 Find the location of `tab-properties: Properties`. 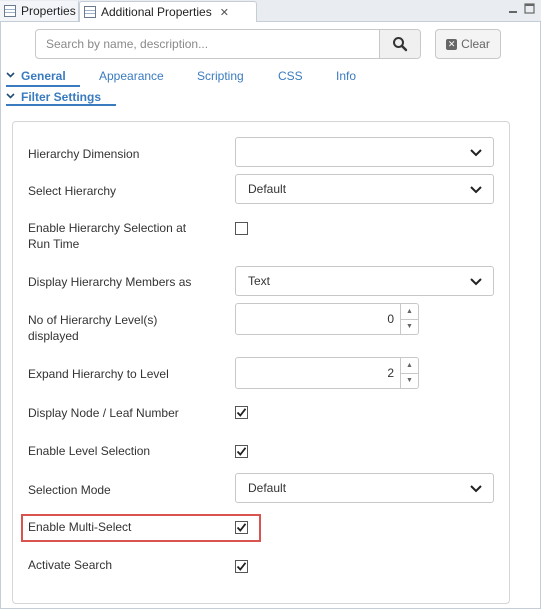

tab-properties: Properties is located at coordinates (39, 11).